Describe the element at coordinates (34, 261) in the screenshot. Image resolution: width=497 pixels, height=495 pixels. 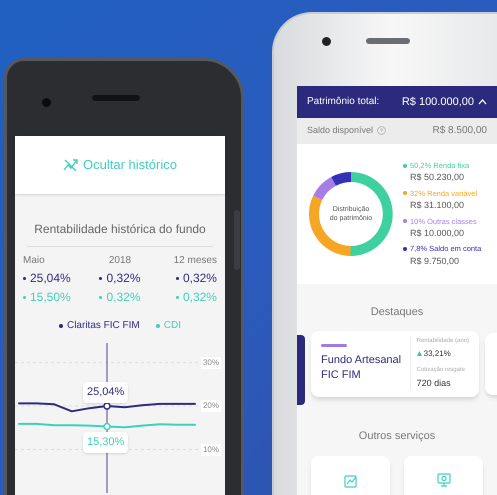
I see `column-label: Maio` at that location.